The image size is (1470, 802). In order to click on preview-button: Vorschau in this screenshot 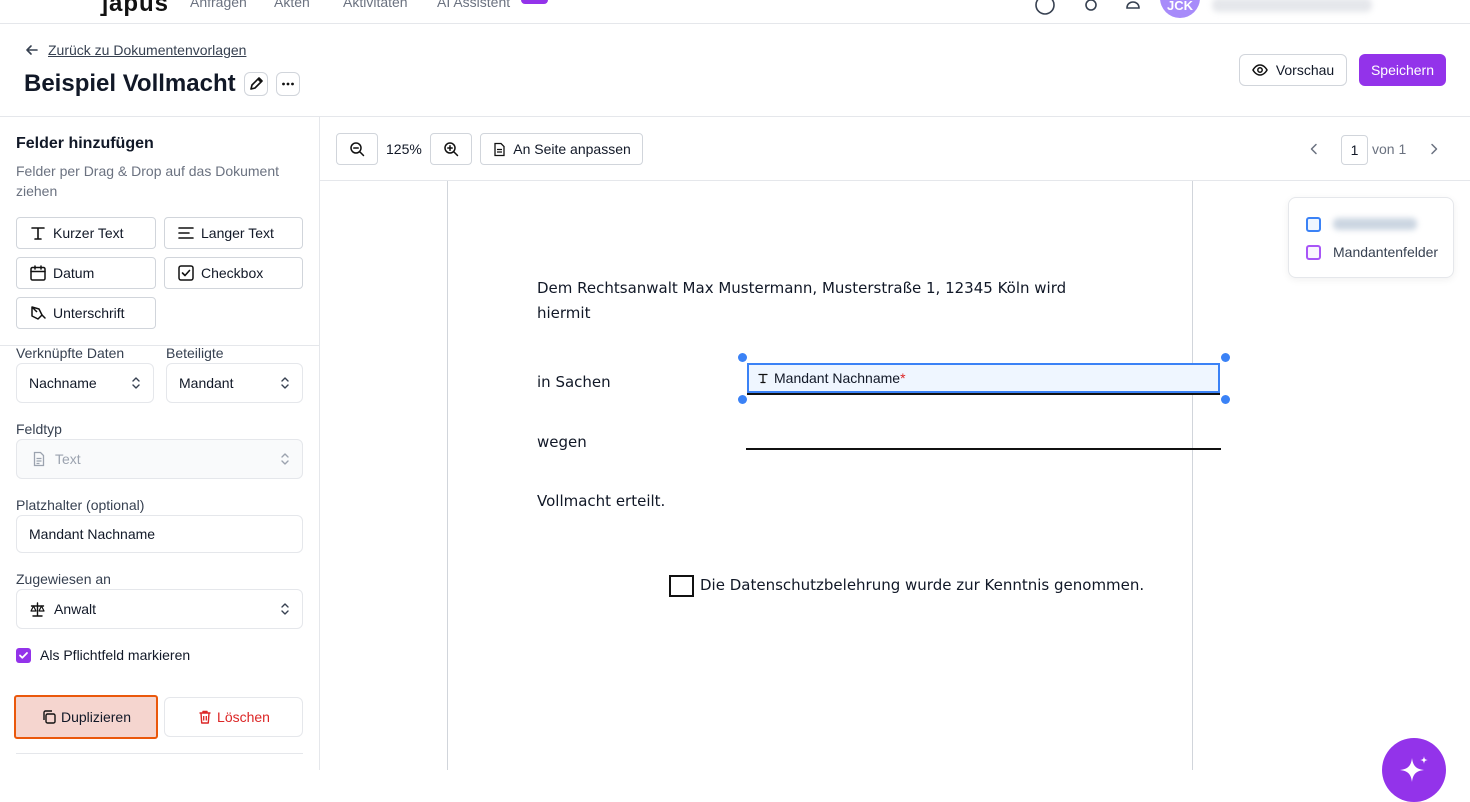, I will do `click(1293, 70)`.